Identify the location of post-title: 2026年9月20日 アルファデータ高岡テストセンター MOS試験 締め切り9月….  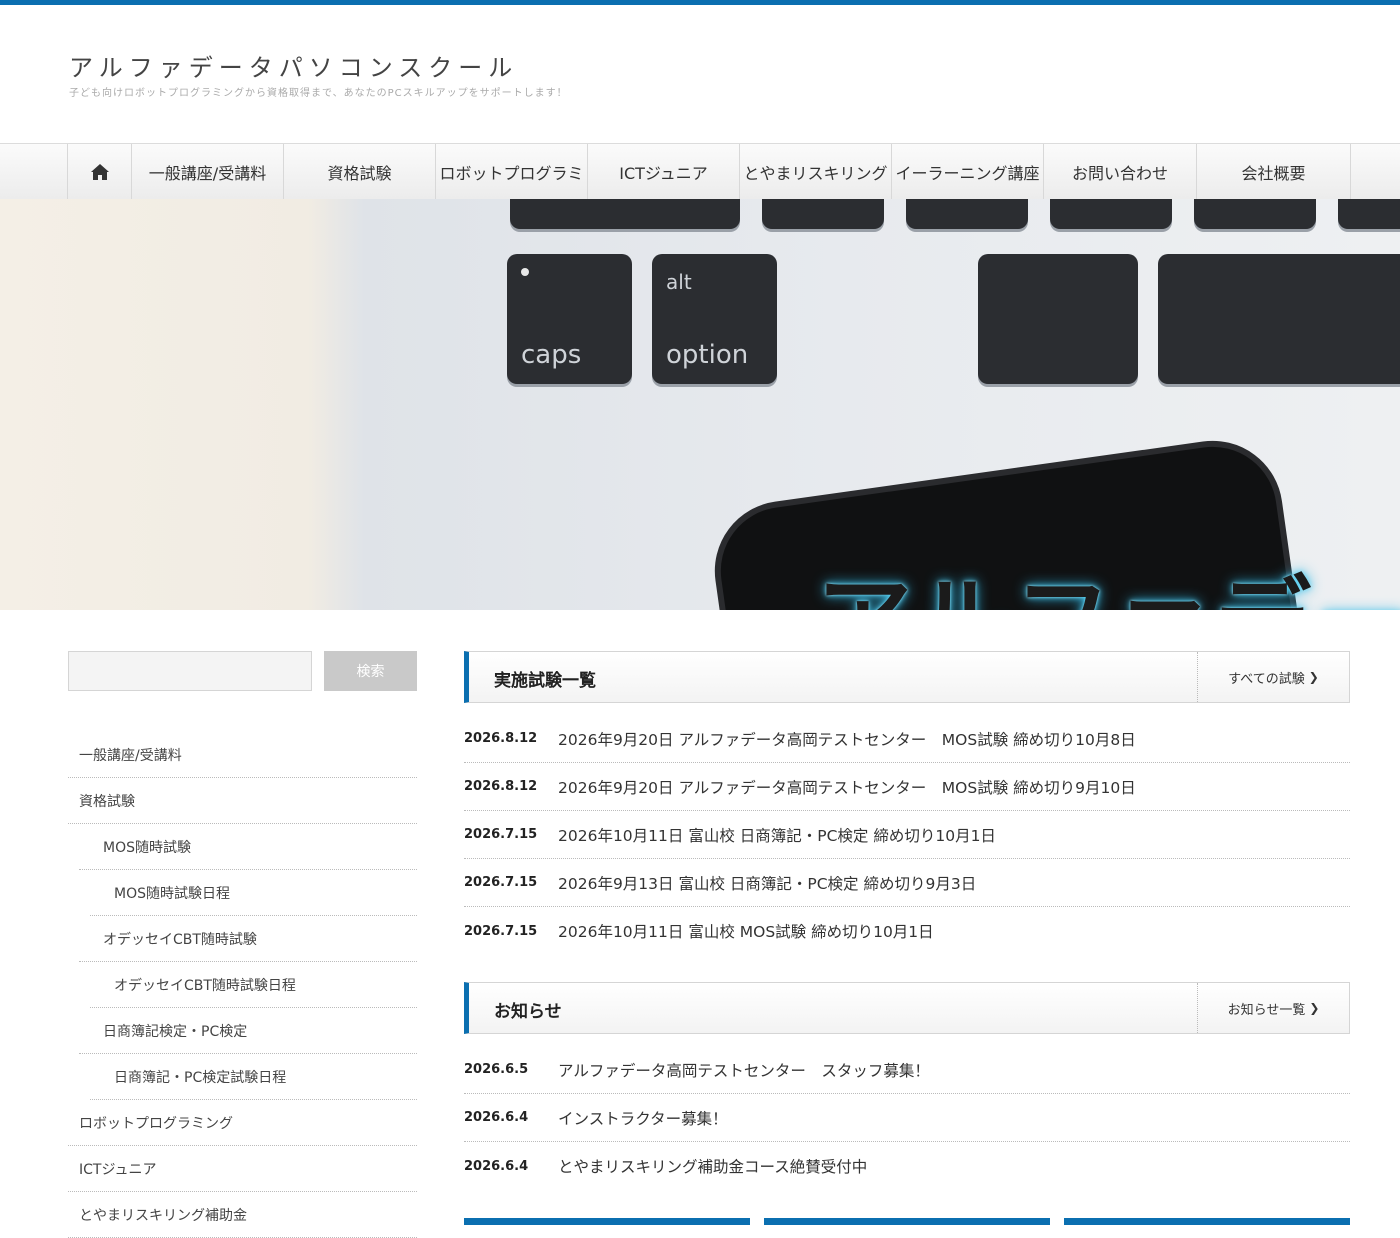
(847, 787).